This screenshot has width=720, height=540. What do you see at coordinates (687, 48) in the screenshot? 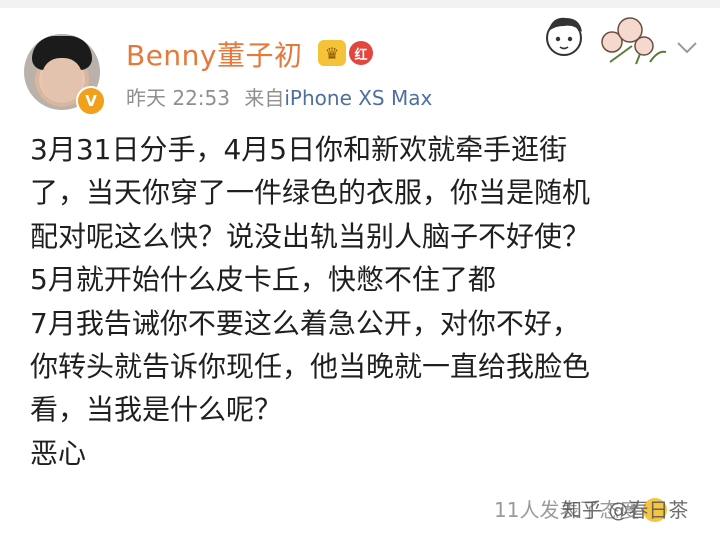
I see `chevron-down-icon` at bounding box center [687, 48].